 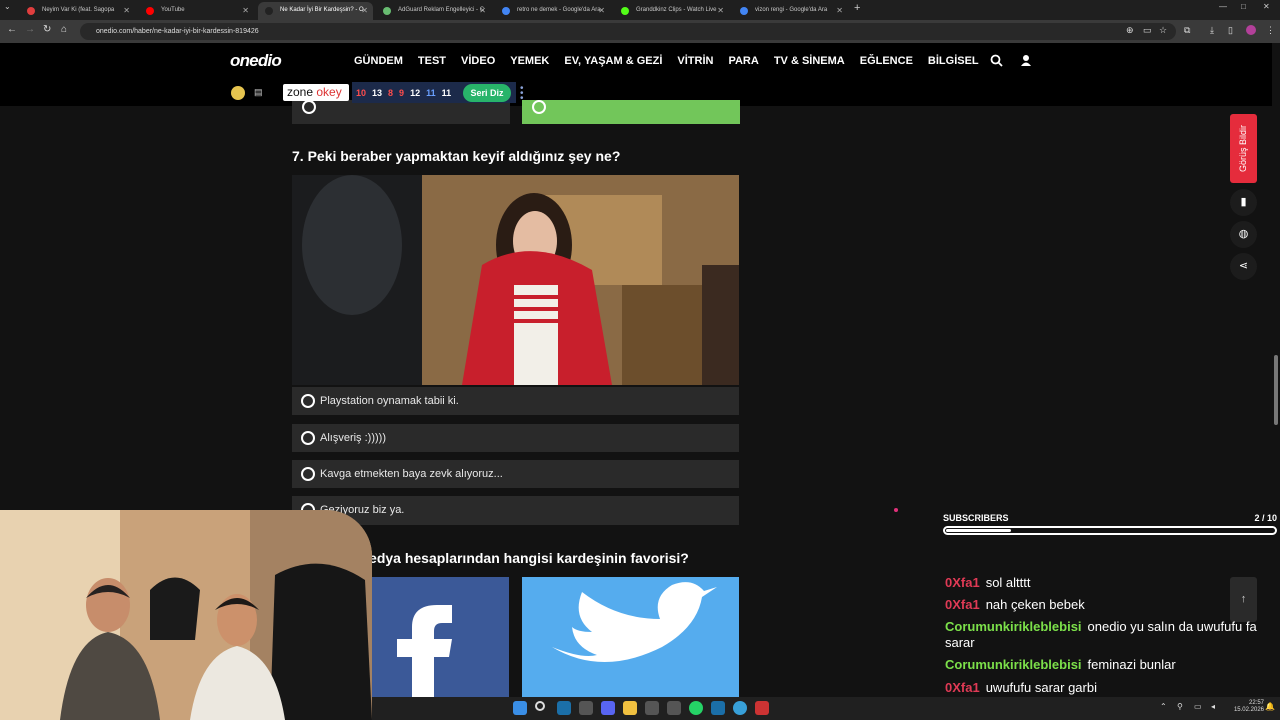 I want to click on star-icon: ☆, so click(x=1163, y=30).